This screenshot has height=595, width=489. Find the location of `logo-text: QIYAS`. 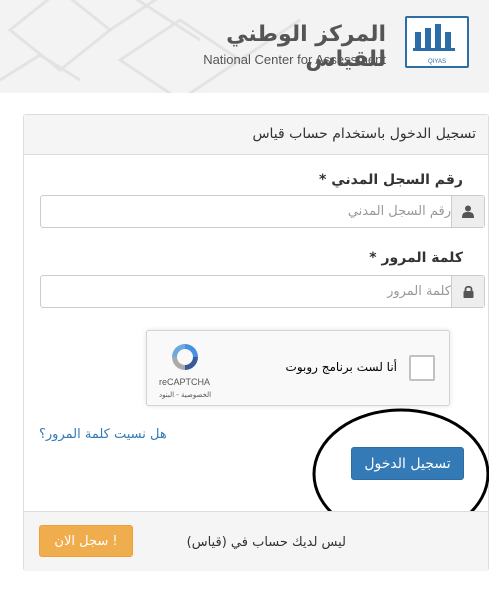

logo-text: QIYAS is located at coordinates (437, 62).